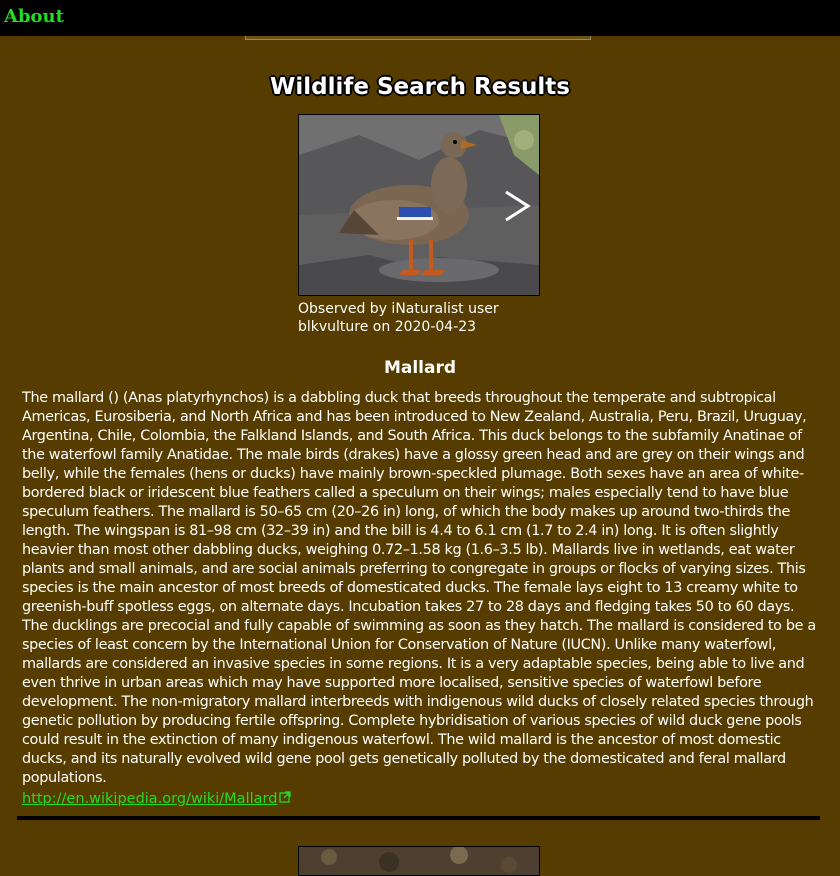  Describe the element at coordinates (150, 799) in the screenshot. I see `wikipedia-link-text: http://en.wikipedia.org/wiki/Mallard` at that location.